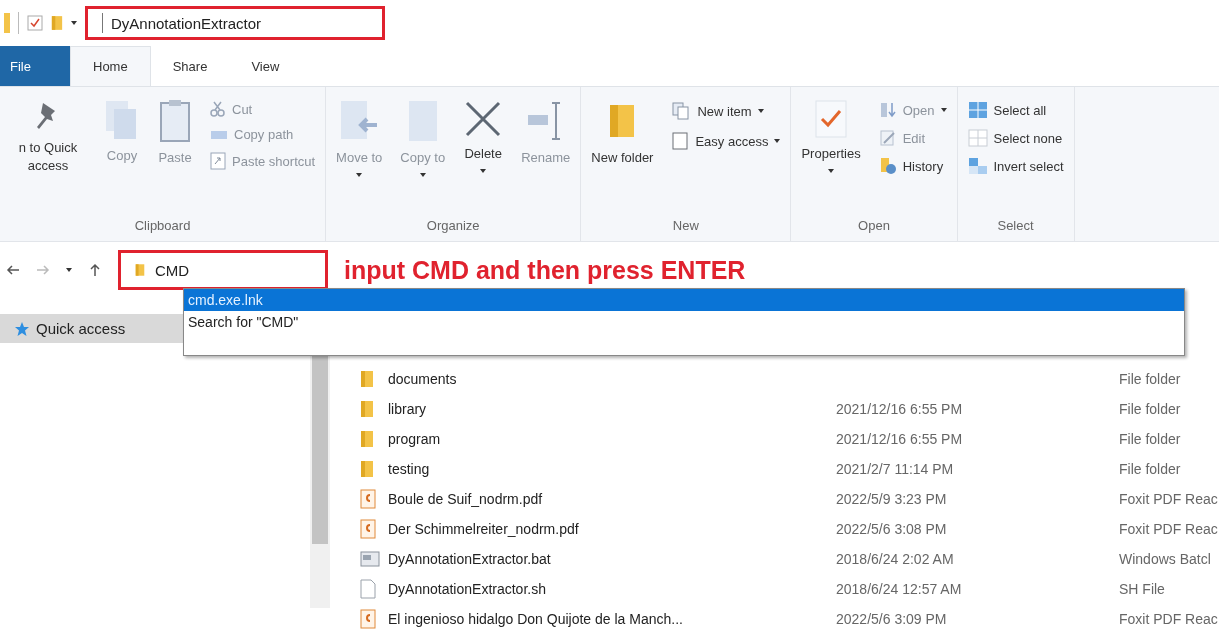 The height and width of the screenshot is (643, 1219). Describe the element at coordinates (1015, 110) in the screenshot. I see `ribbon-button: Select all` at that location.